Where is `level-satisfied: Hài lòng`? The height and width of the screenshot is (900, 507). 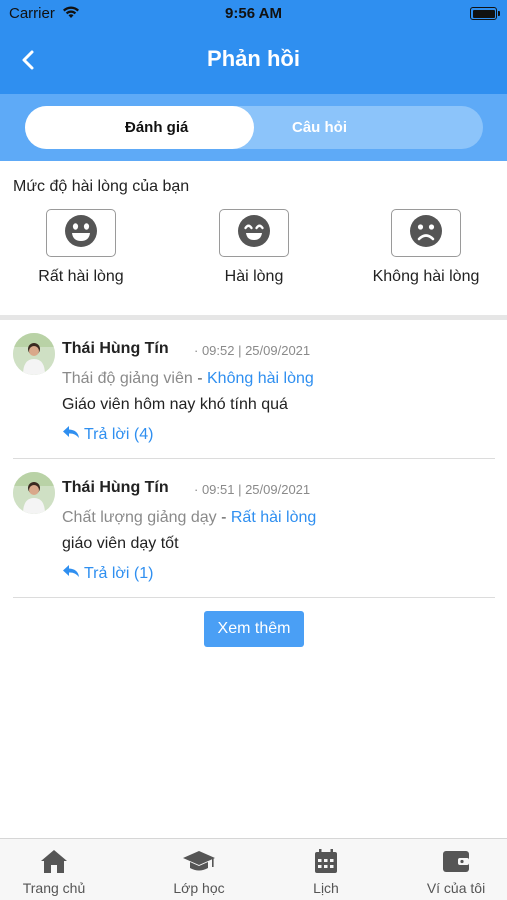 level-satisfied: Hài lòng is located at coordinates (254, 247).